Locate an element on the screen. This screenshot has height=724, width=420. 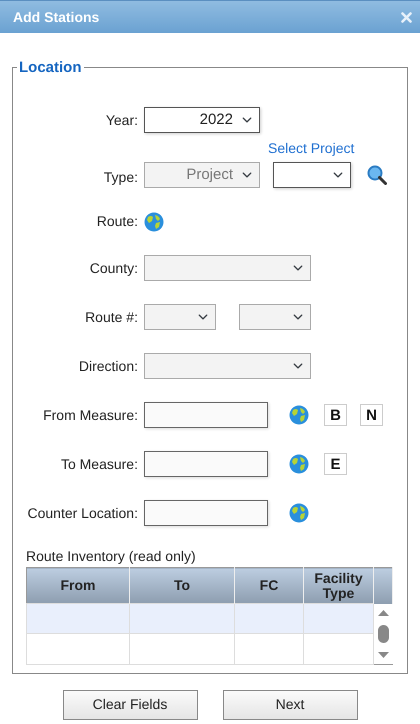
column-header: FC is located at coordinates (269, 586).